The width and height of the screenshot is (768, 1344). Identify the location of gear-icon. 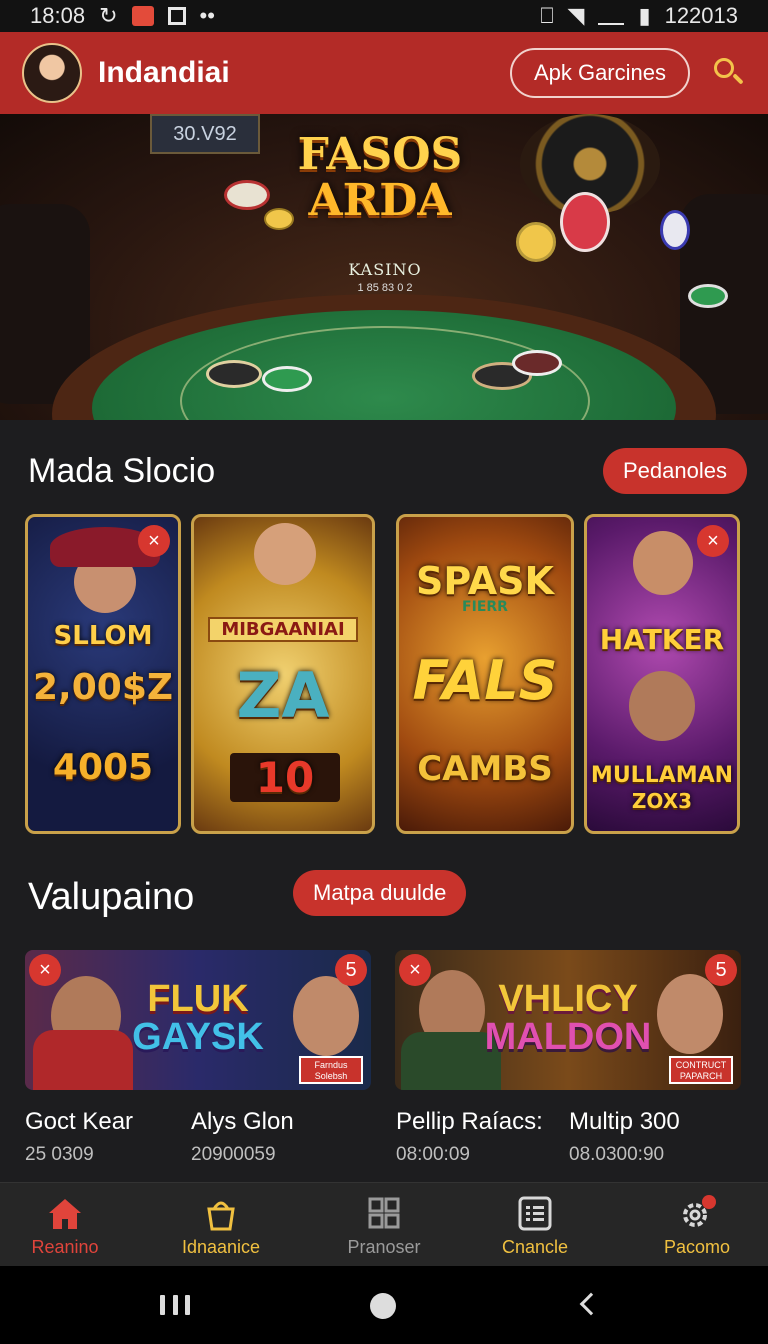
(699, 1211).